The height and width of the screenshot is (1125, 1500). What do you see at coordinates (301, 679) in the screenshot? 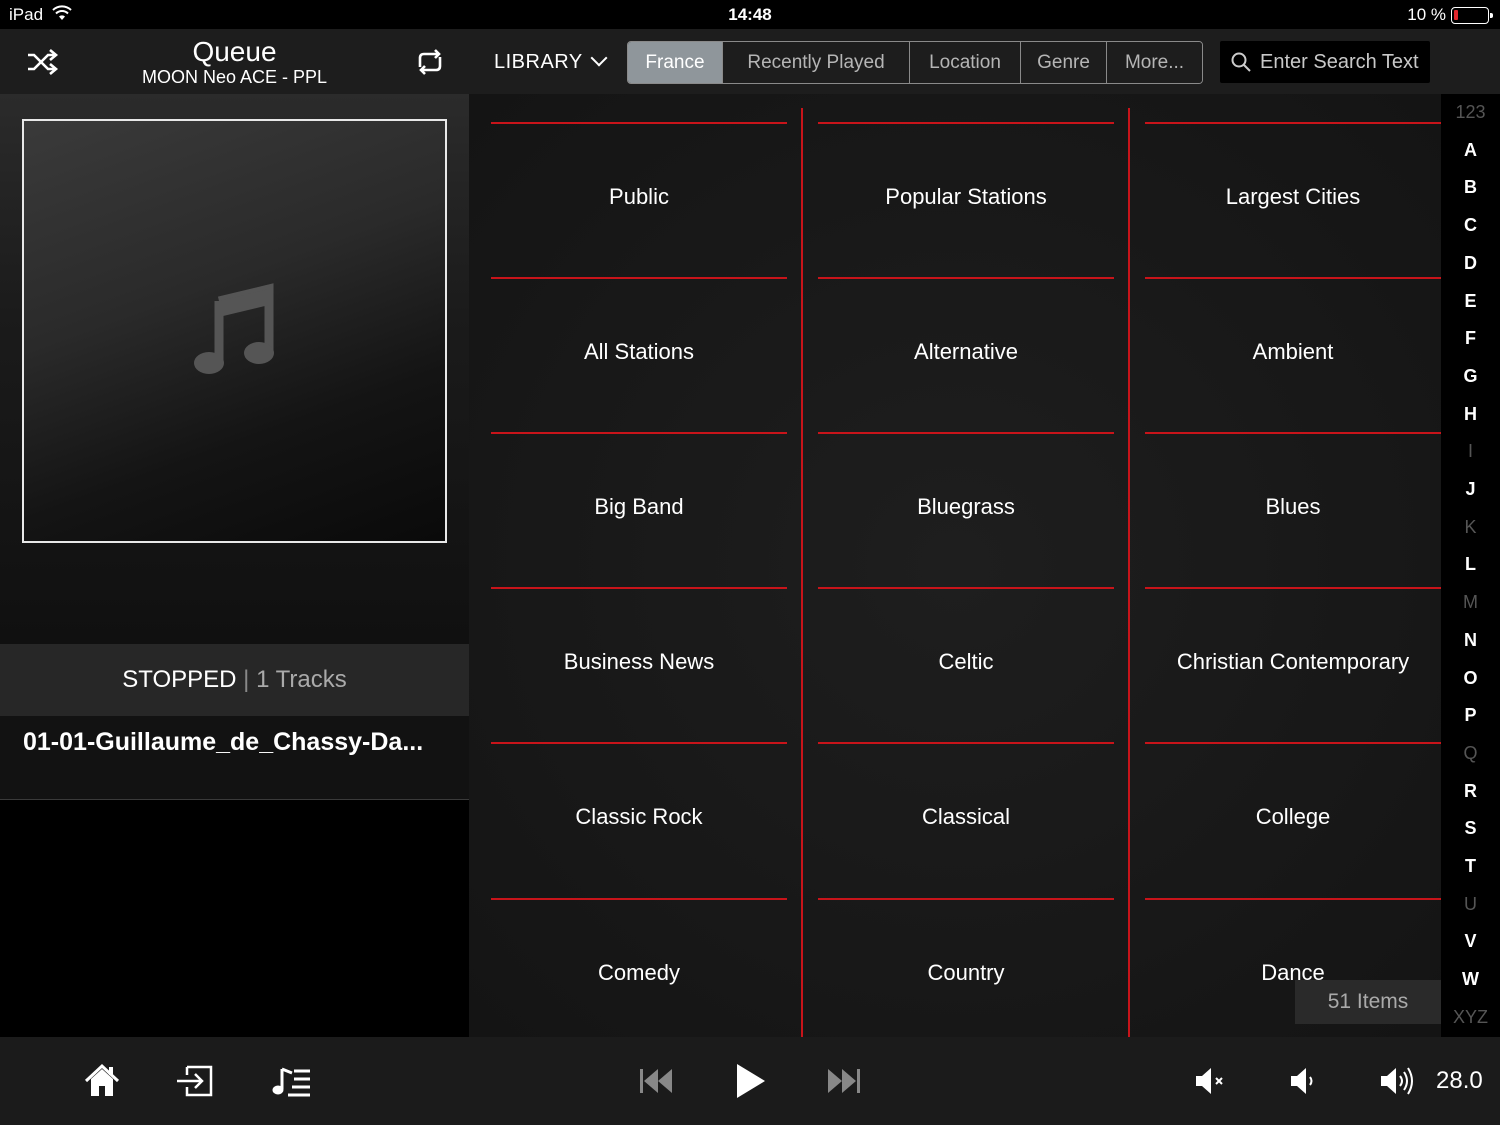
I see `track-count: 1 Tracks` at bounding box center [301, 679].